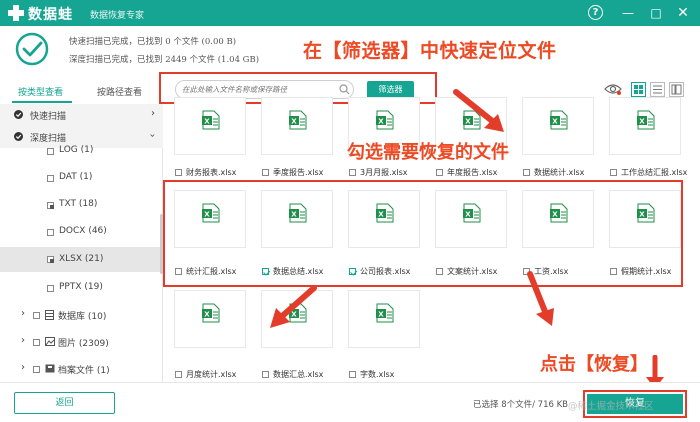  I want to click on sidebar-item-label: 图片 (2309), so click(83, 344).